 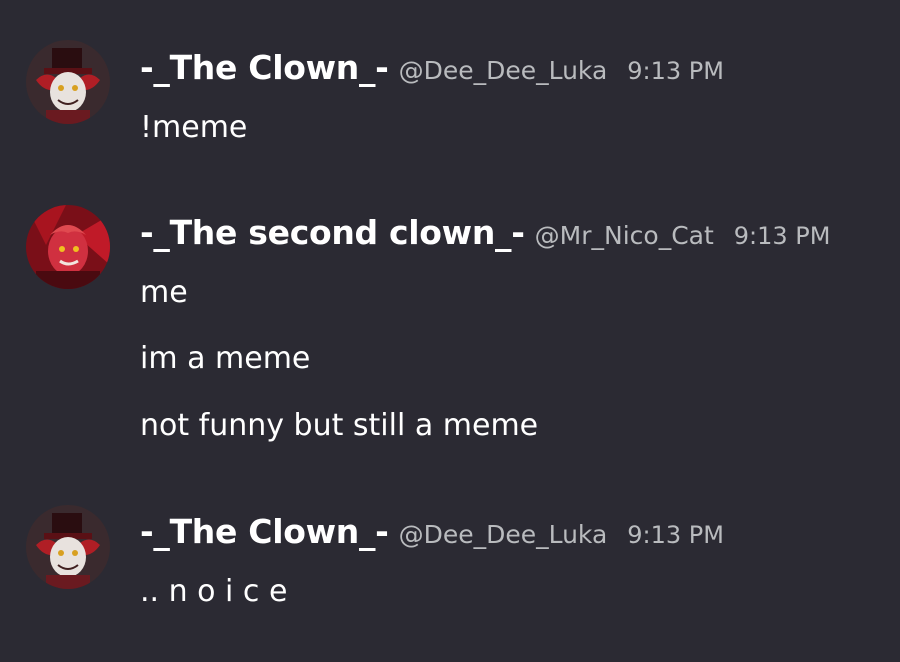 I want to click on username: -_The second clown_-, so click(x=332, y=232).